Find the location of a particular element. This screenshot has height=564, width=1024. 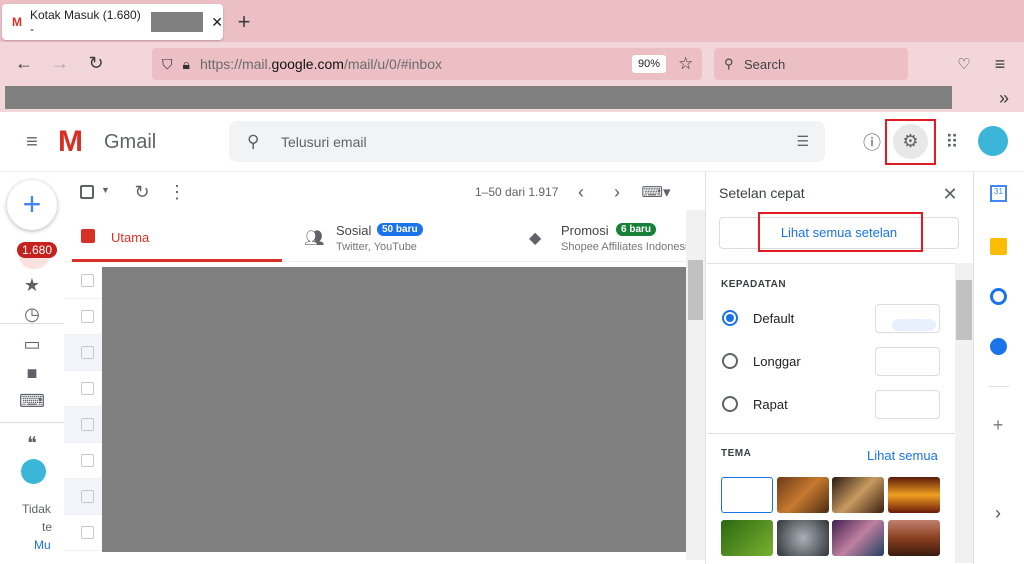

url-domain: google.com is located at coordinates (307, 64).